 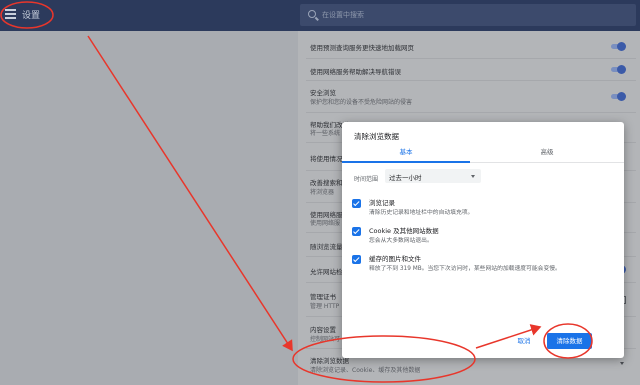 I want to click on setting-row-prediction: 使用预测查询服务更快速地加载网页, so click(x=471, y=46).